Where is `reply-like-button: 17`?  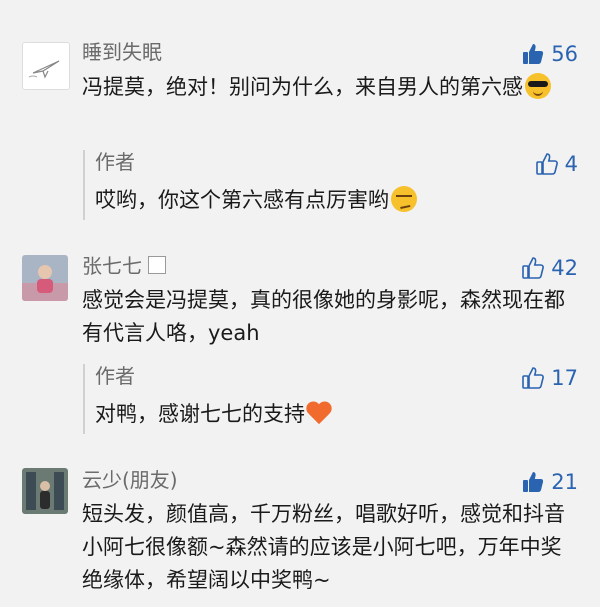
reply-like-button: 17 is located at coordinates (549, 378).